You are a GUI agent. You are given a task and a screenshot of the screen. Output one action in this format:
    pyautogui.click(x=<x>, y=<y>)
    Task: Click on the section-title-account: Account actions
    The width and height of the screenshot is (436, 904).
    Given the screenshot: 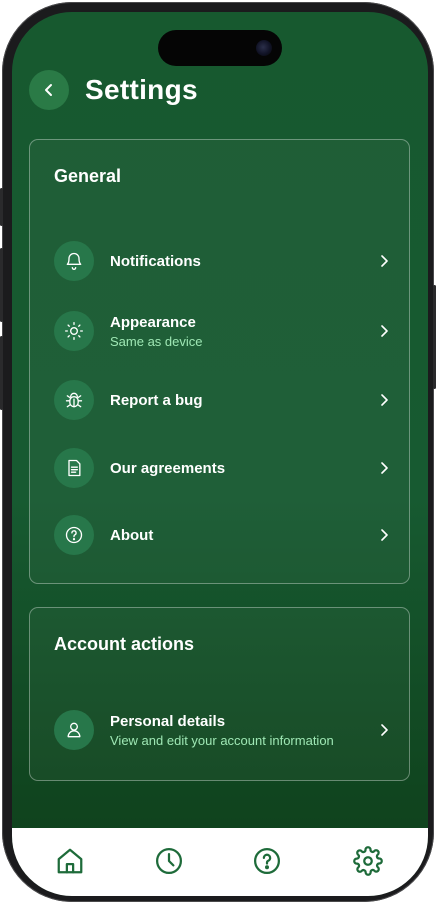 What is the action you would take?
    pyautogui.click(x=124, y=644)
    